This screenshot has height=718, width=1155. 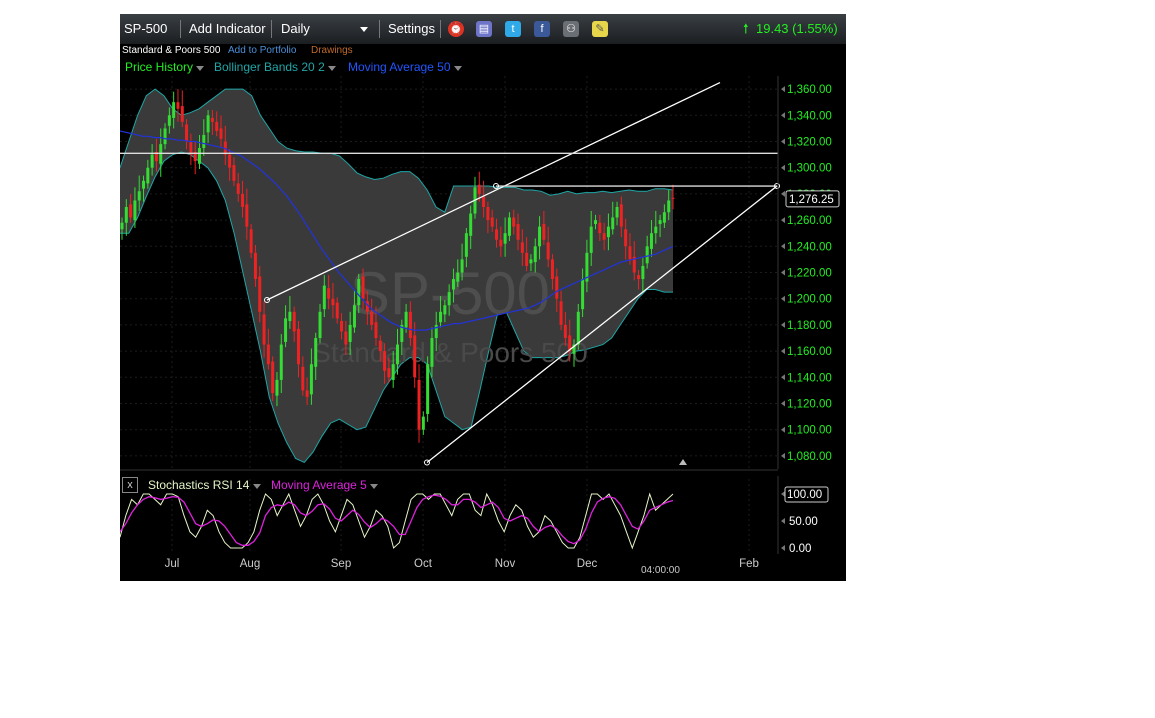 I want to click on time-label: 04:00:00, so click(x=660, y=570).